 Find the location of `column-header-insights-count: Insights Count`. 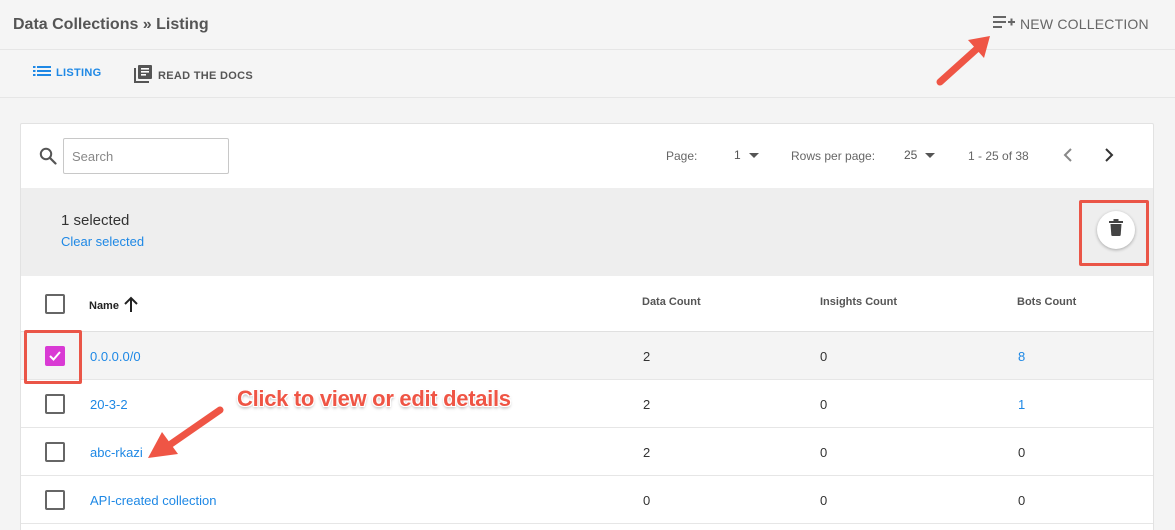

column-header-insights-count: Insights Count is located at coordinates (858, 302).